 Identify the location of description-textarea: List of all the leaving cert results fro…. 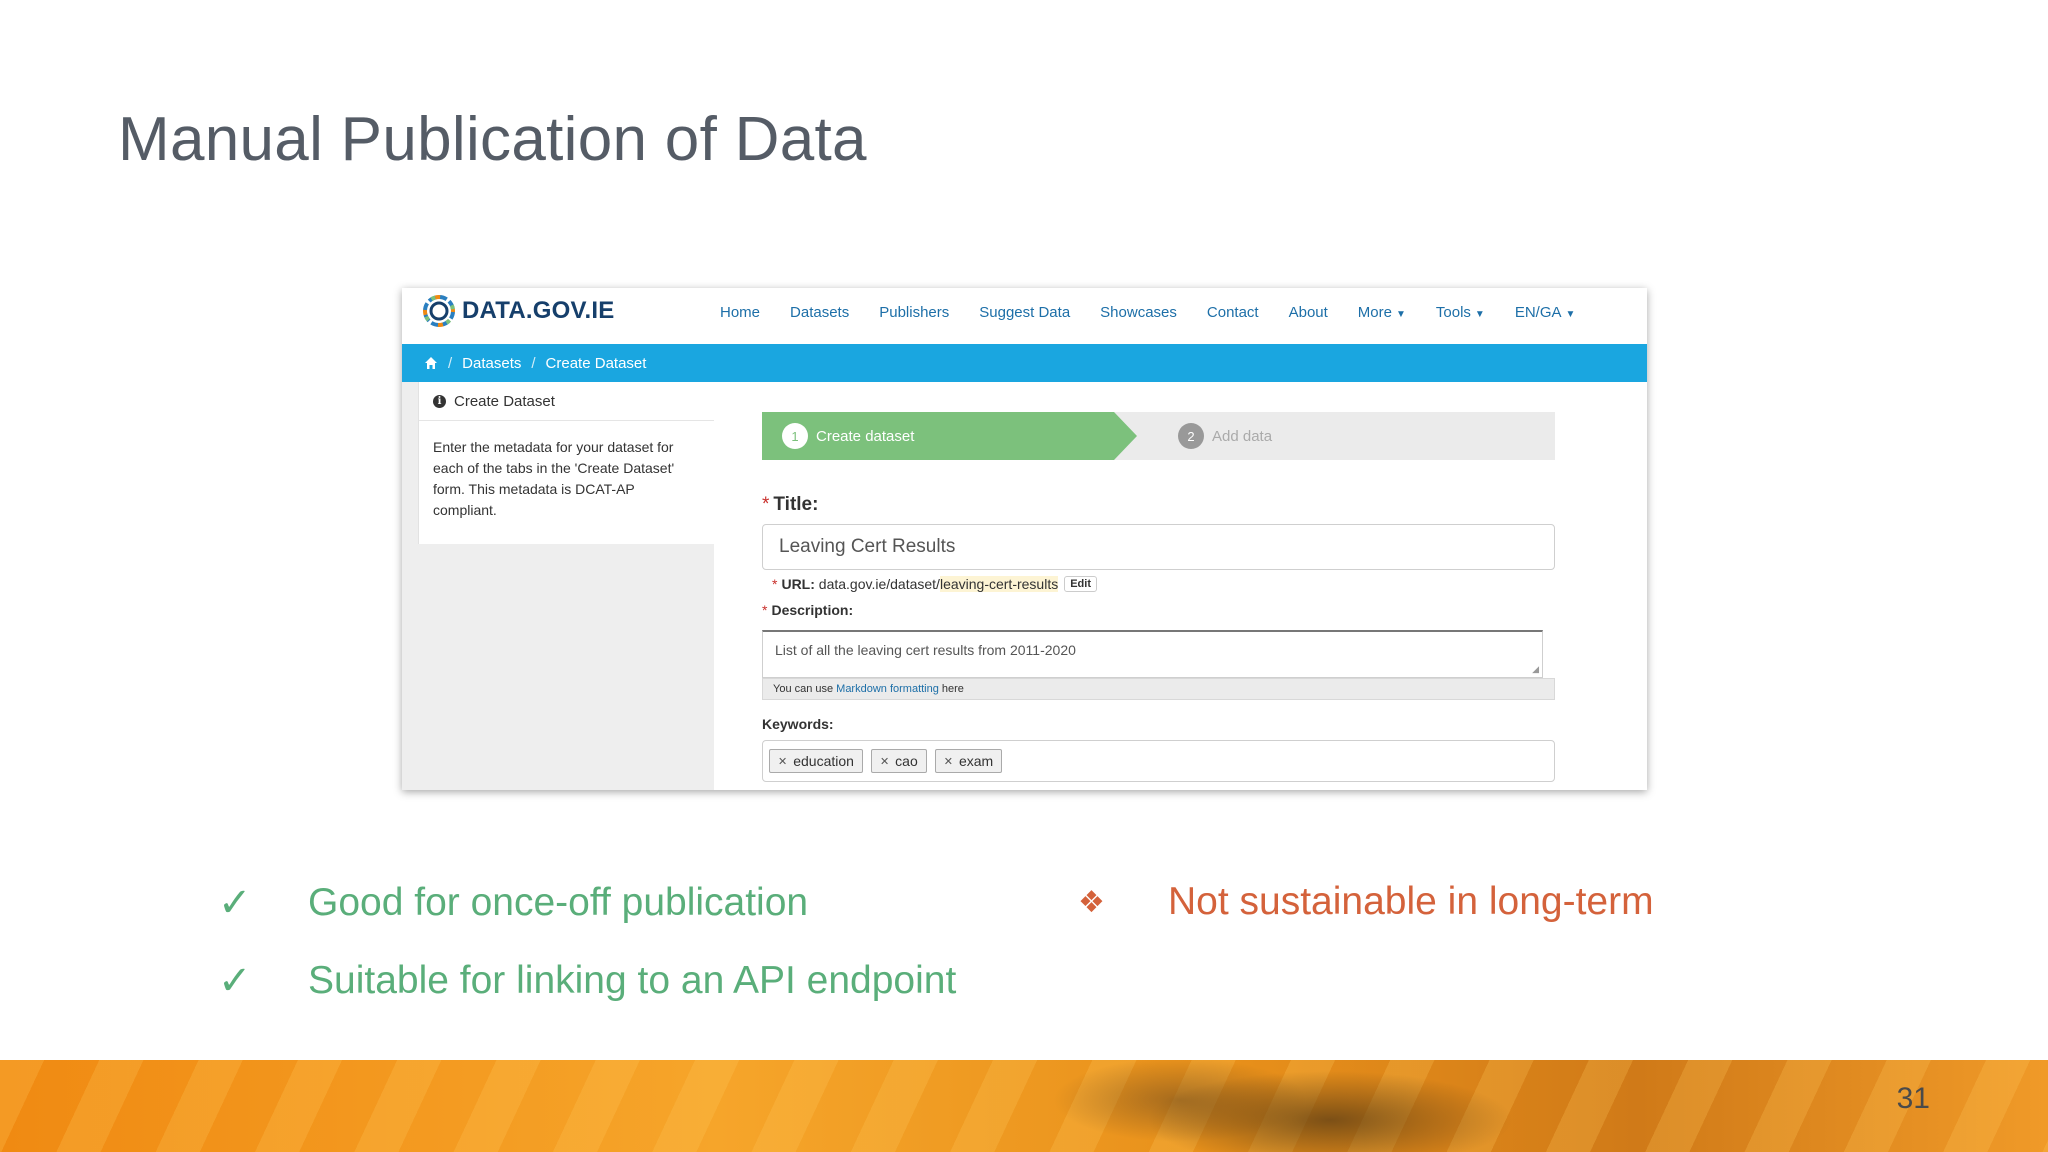
(1152, 654).